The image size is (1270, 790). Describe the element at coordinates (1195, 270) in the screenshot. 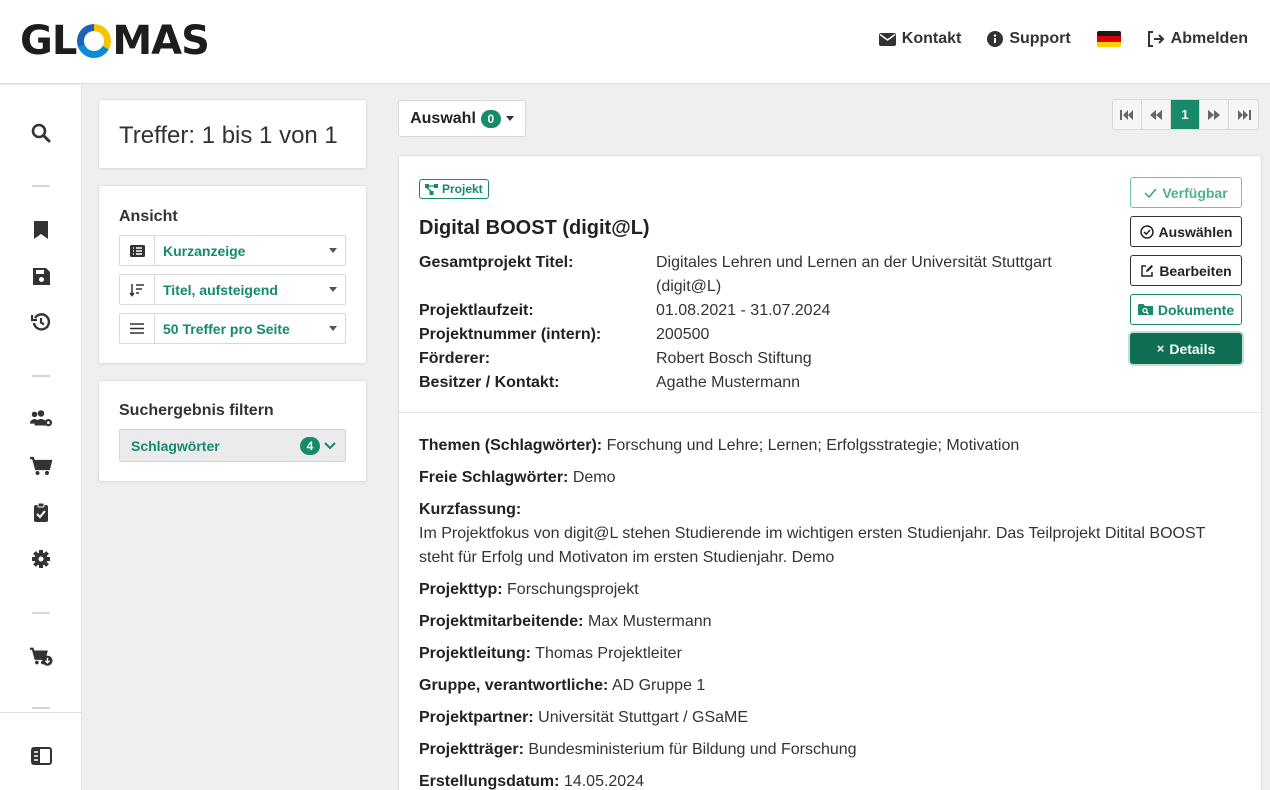

I see `edit-label: Bearbeiten` at that location.